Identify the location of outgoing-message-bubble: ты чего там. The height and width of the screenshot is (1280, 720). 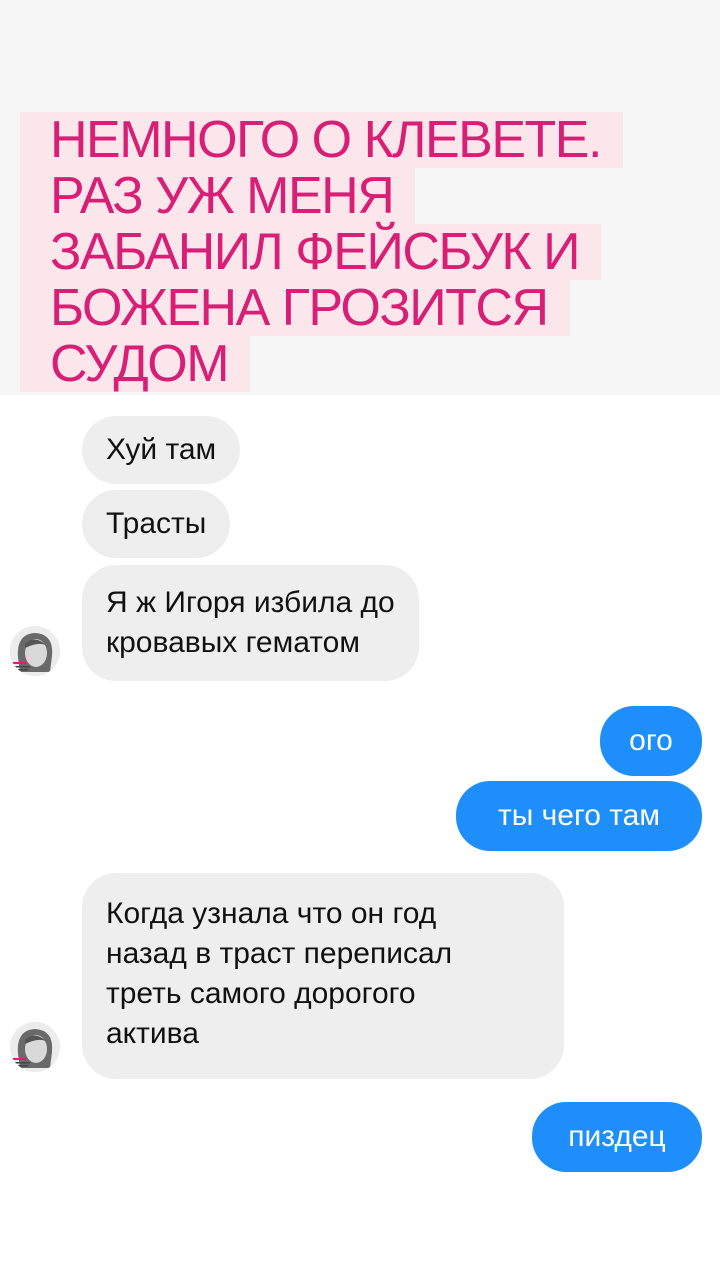
(579, 816).